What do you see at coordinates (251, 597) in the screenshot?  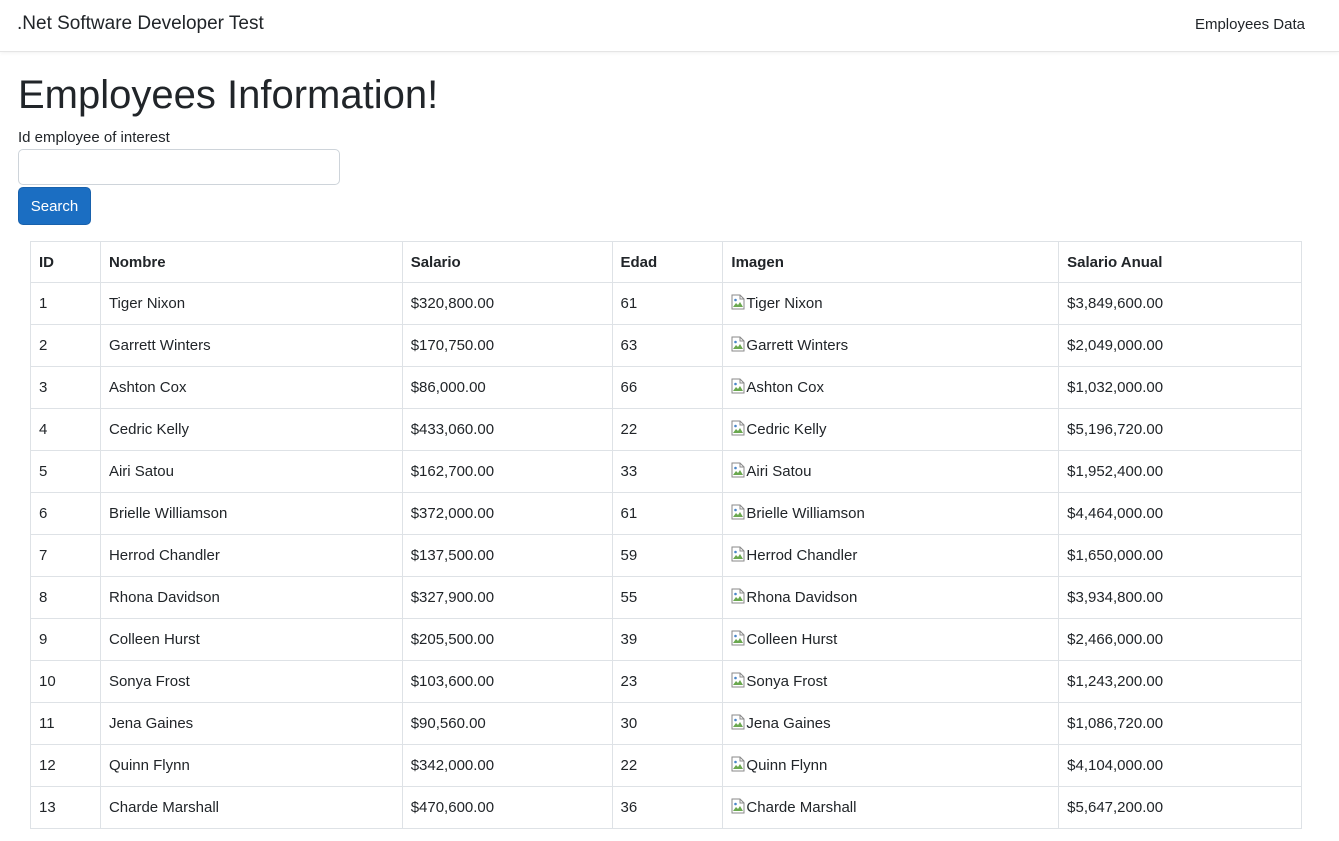 I see `cell-nombre: Rhona Davidson` at bounding box center [251, 597].